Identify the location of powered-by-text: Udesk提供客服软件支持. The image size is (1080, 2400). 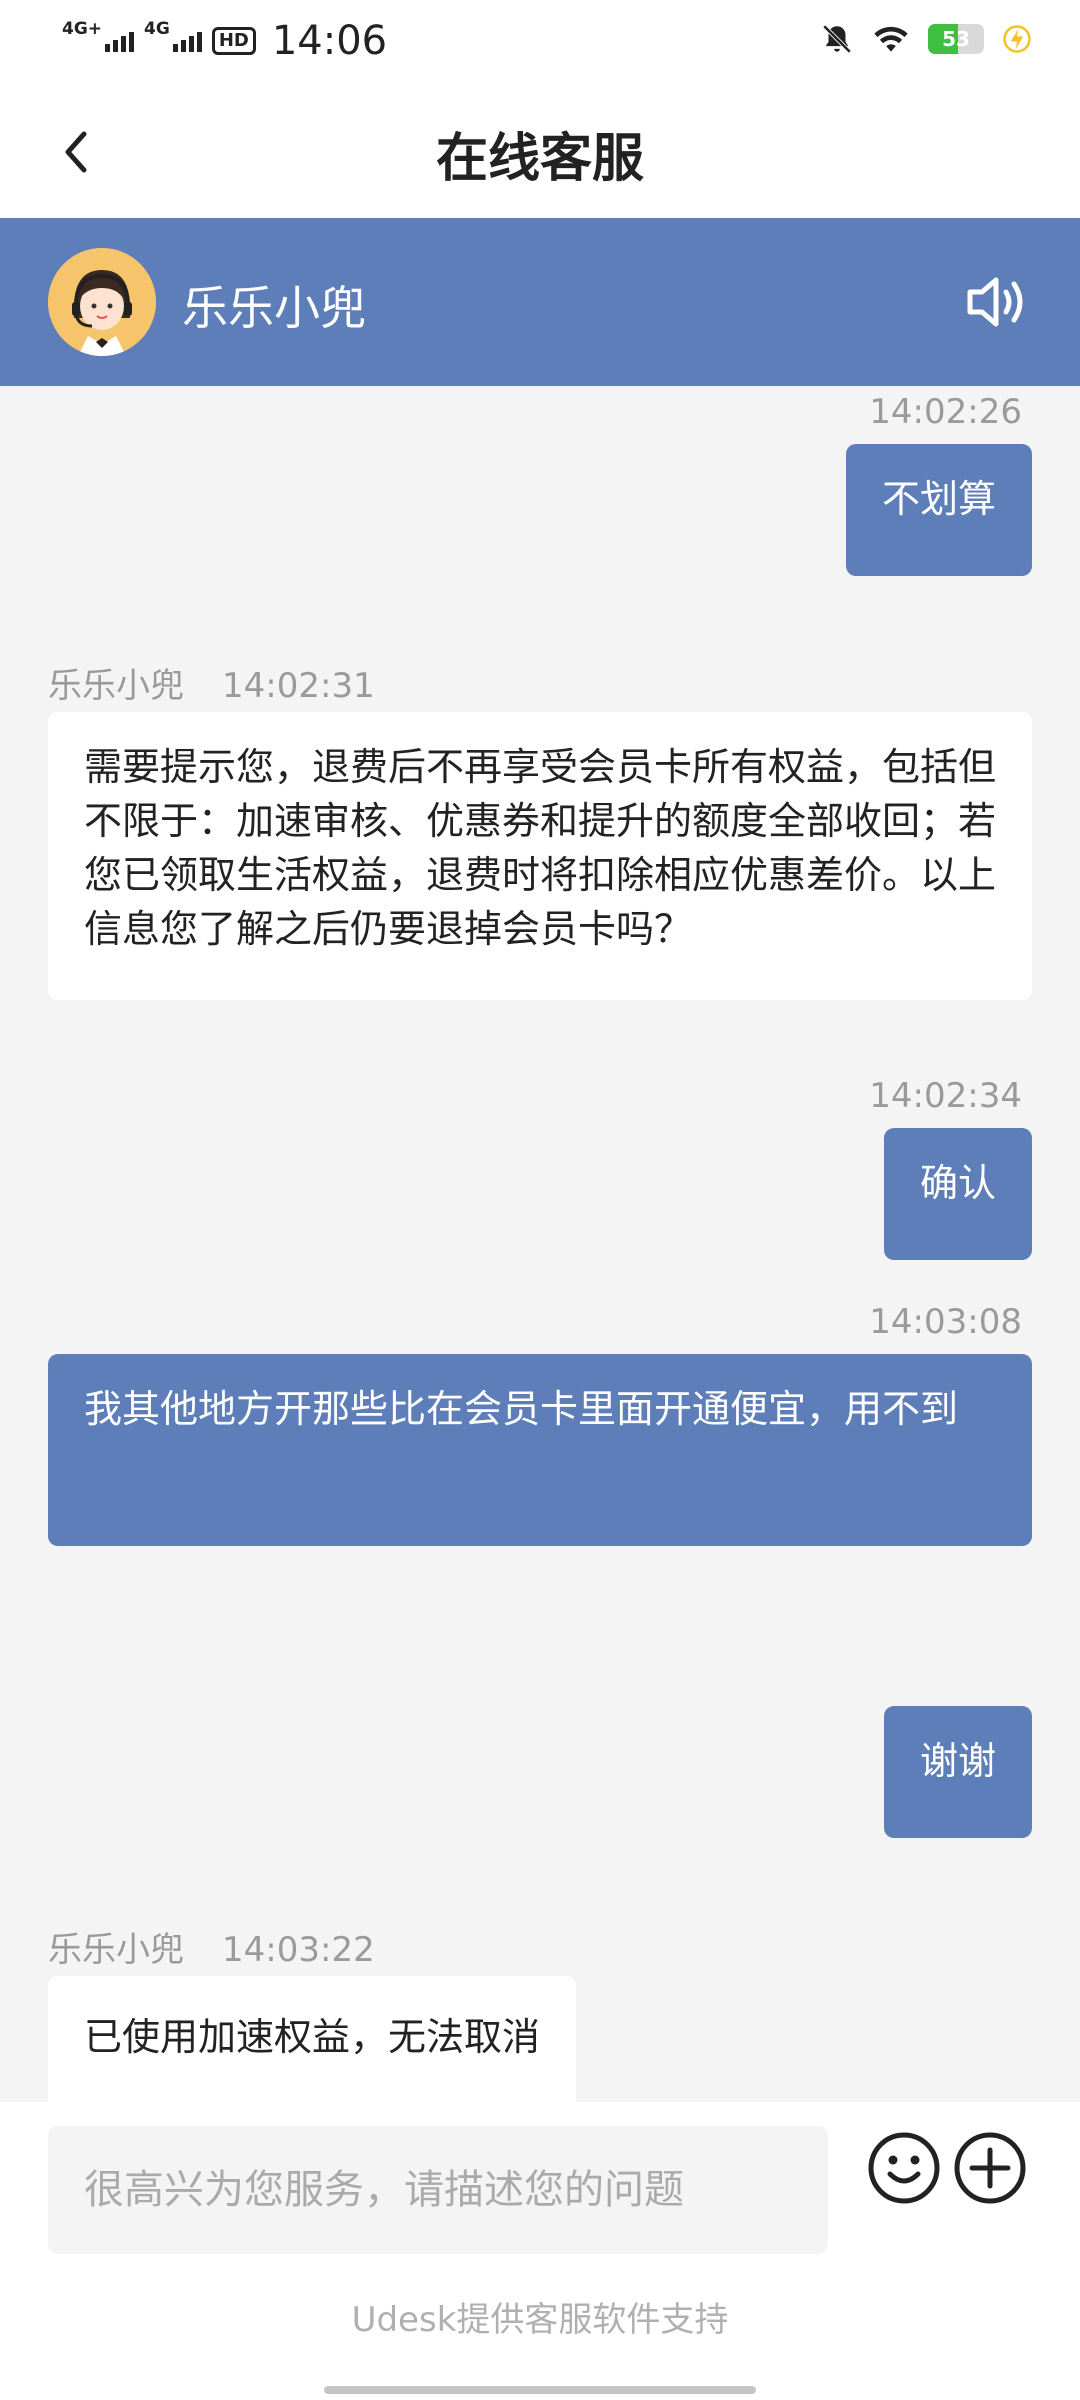
(540, 2320).